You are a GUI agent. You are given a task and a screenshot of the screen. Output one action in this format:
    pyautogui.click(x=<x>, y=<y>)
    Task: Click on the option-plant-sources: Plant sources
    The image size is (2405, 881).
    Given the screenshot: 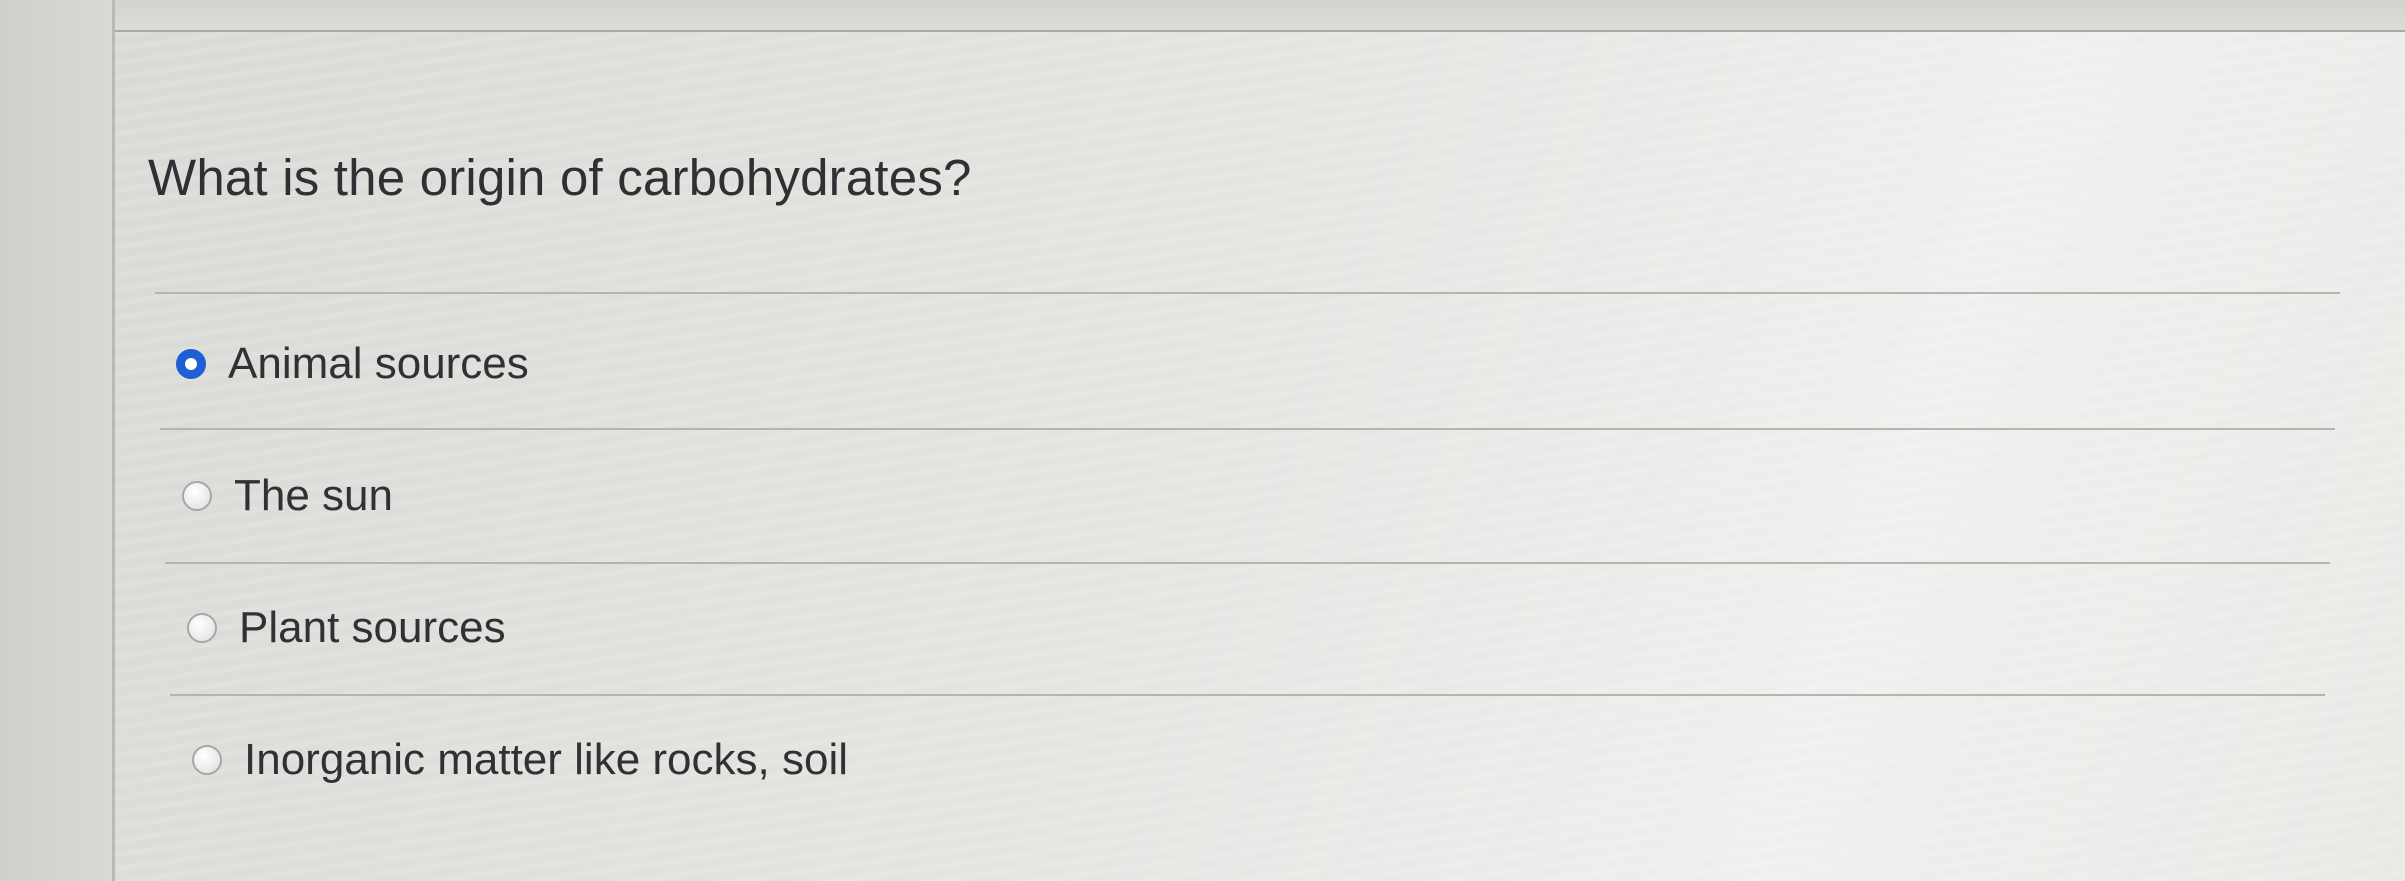 What is the action you would take?
    pyautogui.click(x=346, y=628)
    